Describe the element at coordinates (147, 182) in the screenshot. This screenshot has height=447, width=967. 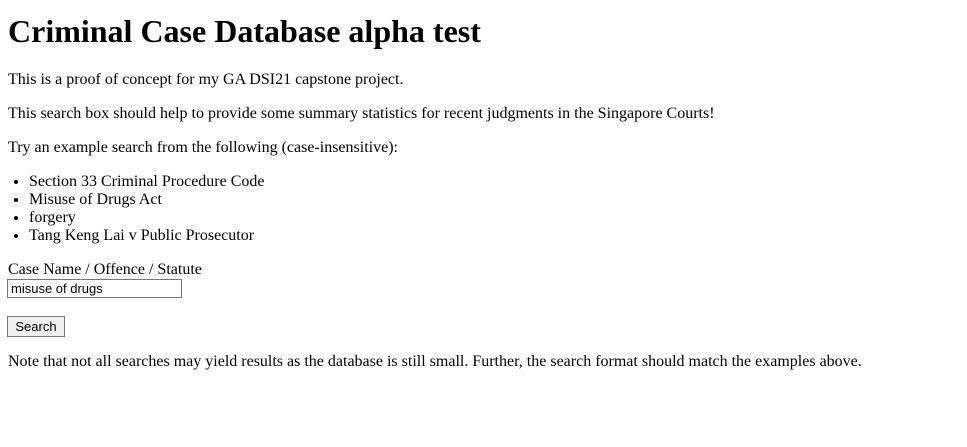
I see `list-item: Section 33 Criminal Procedure Code` at that location.